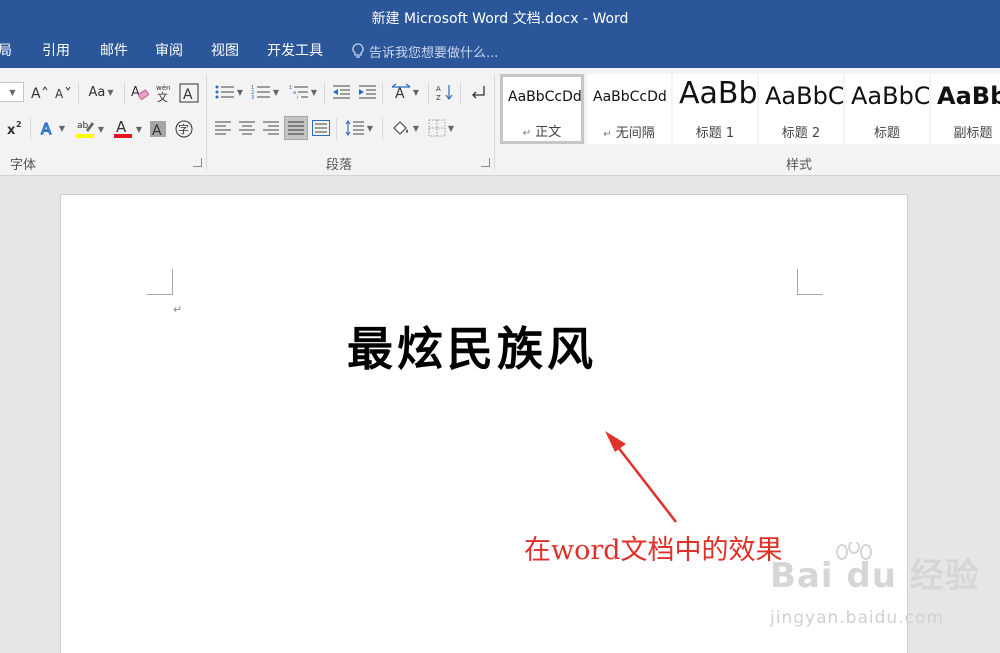 This screenshot has width=1000, height=653. I want to click on baidu-paw-icon, so click(854, 551).